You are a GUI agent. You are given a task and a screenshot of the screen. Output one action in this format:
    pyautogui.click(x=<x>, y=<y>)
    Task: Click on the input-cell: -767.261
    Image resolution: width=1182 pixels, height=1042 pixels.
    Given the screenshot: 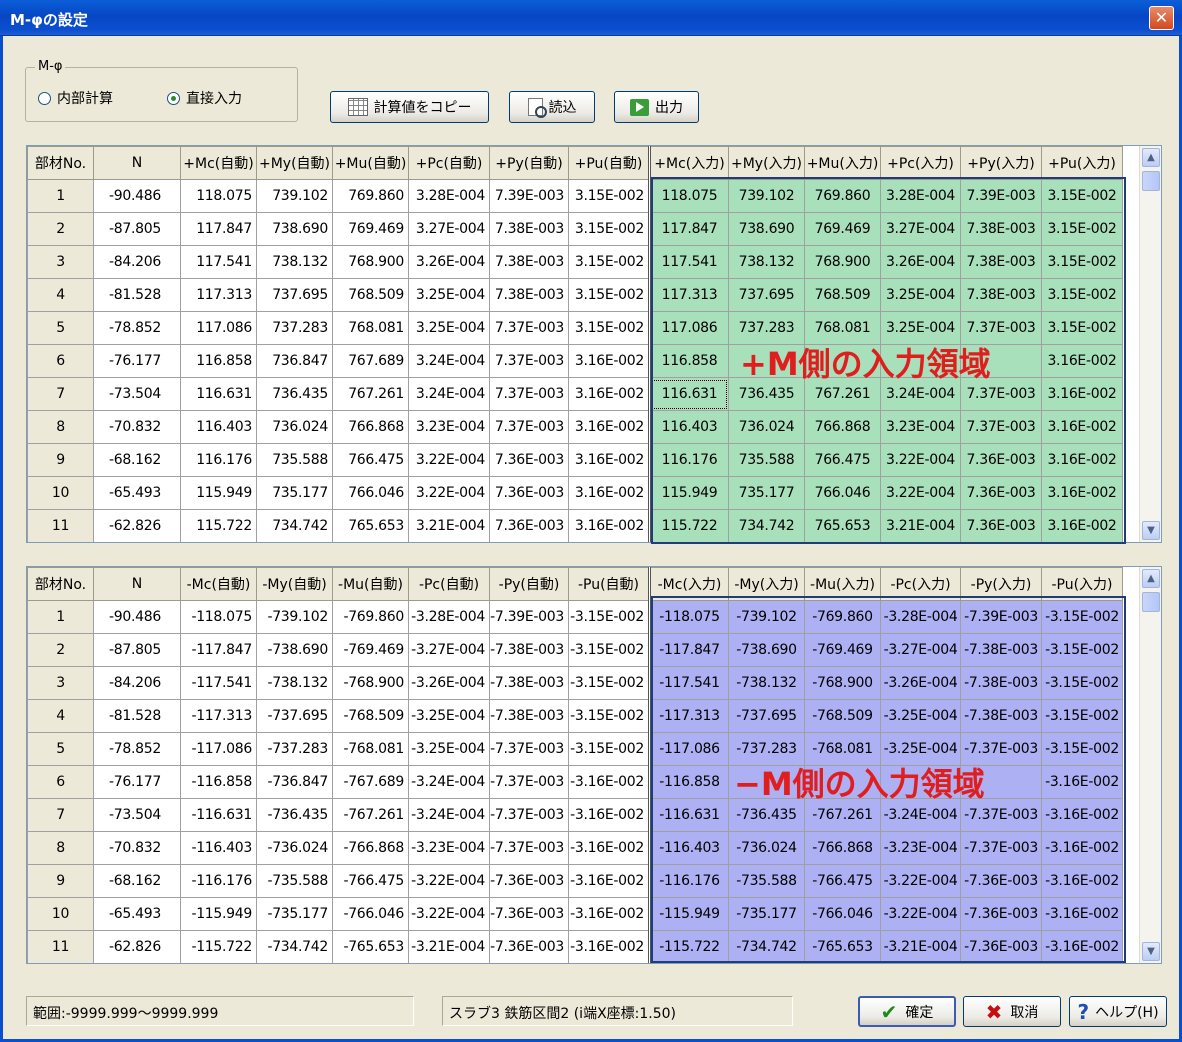 What is the action you would take?
    pyautogui.click(x=842, y=815)
    